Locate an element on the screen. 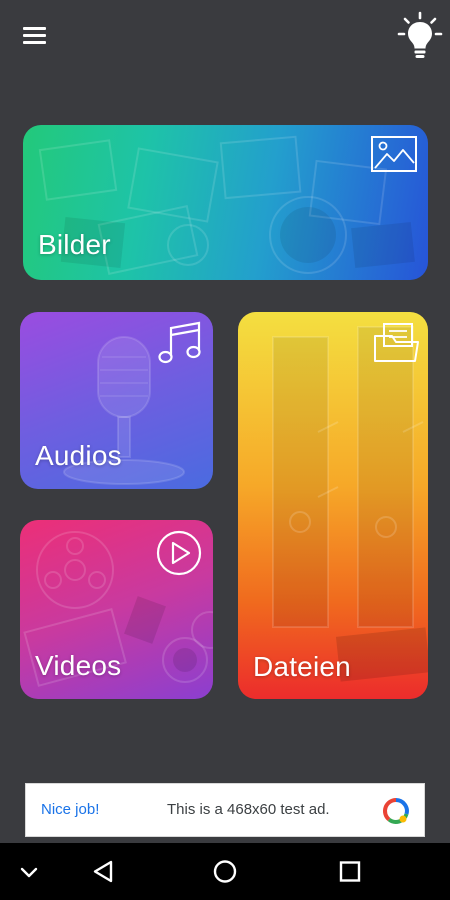 The width and height of the screenshot is (450, 900). recents-icon is located at coordinates (350, 871).